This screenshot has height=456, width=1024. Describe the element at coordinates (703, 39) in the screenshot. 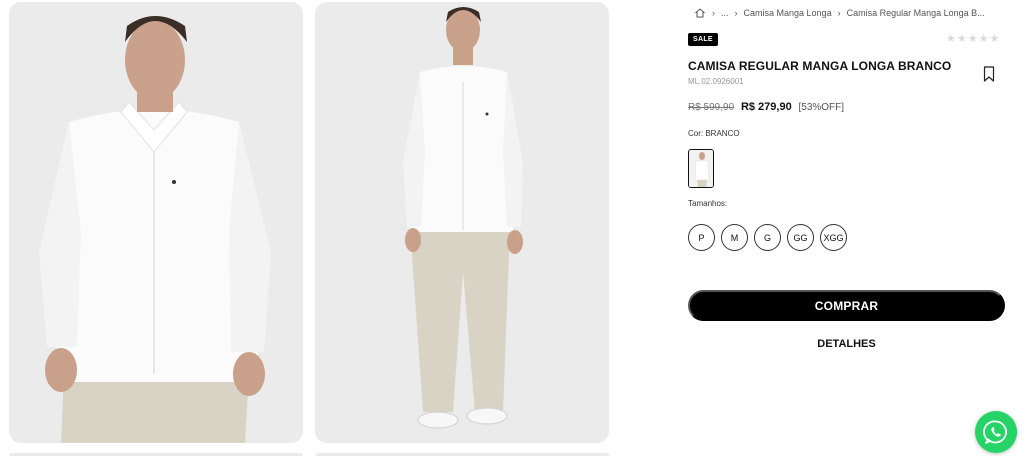

I see `sale-badge: SALE` at that location.